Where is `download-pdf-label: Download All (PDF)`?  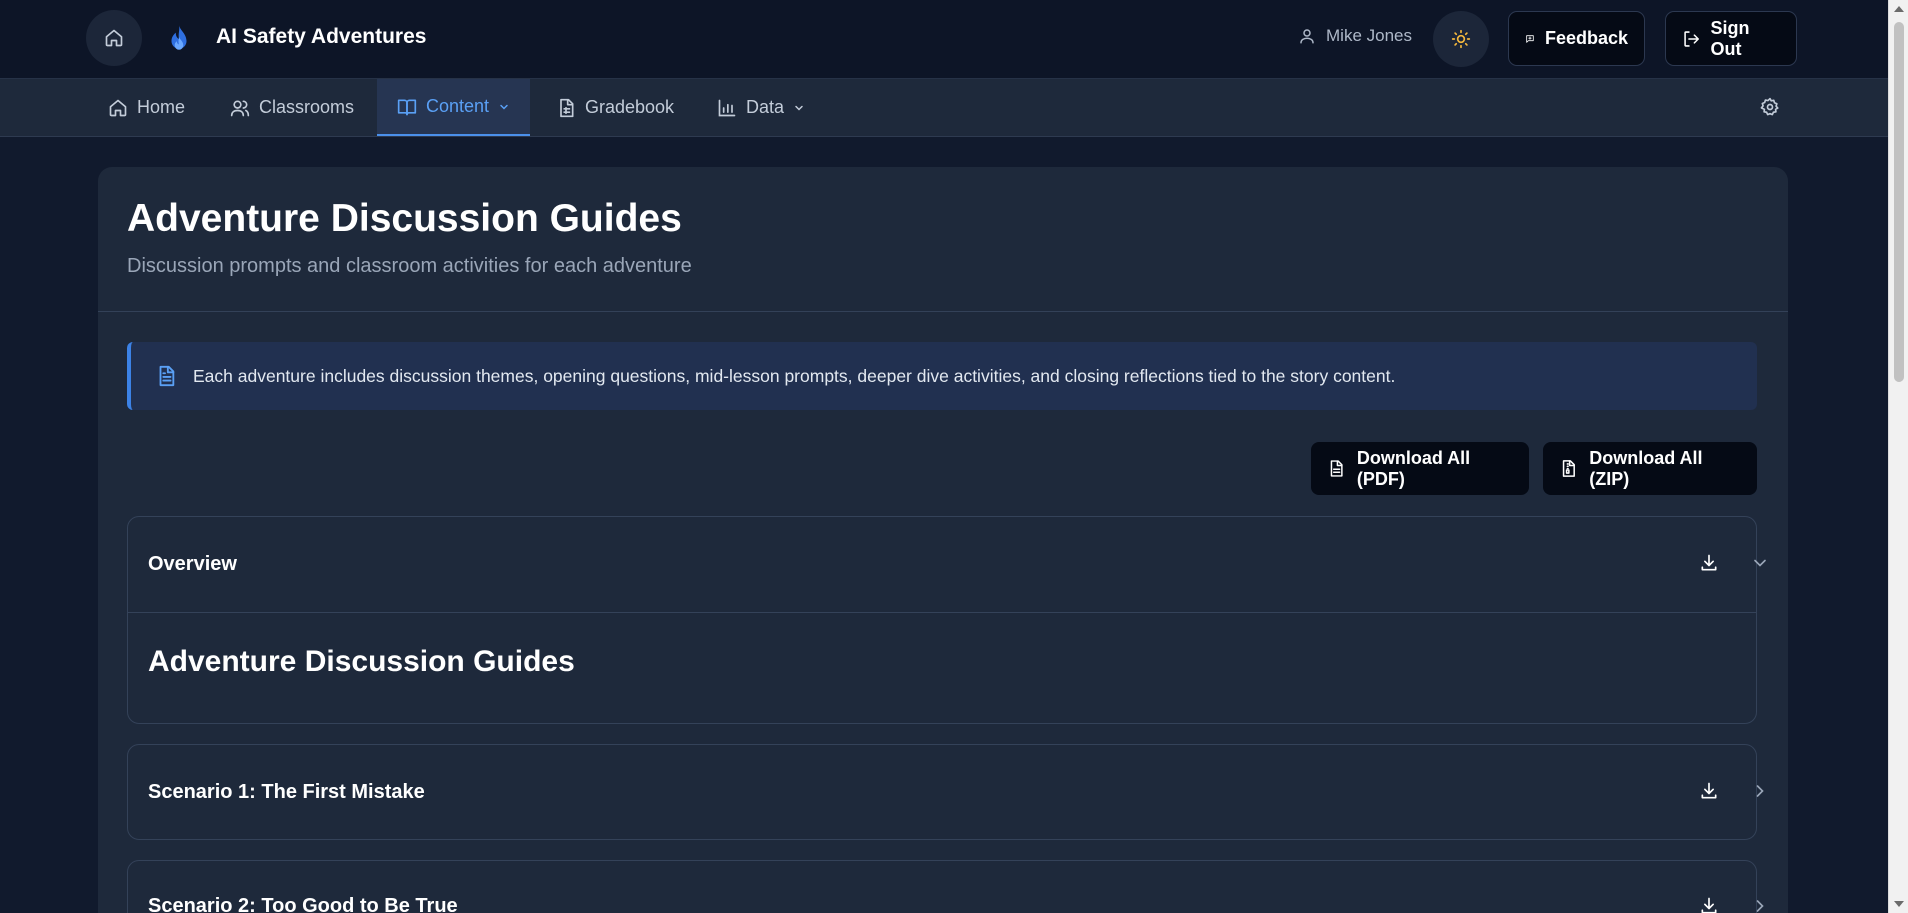
download-pdf-label: Download All (PDF) is located at coordinates (1413, 468).